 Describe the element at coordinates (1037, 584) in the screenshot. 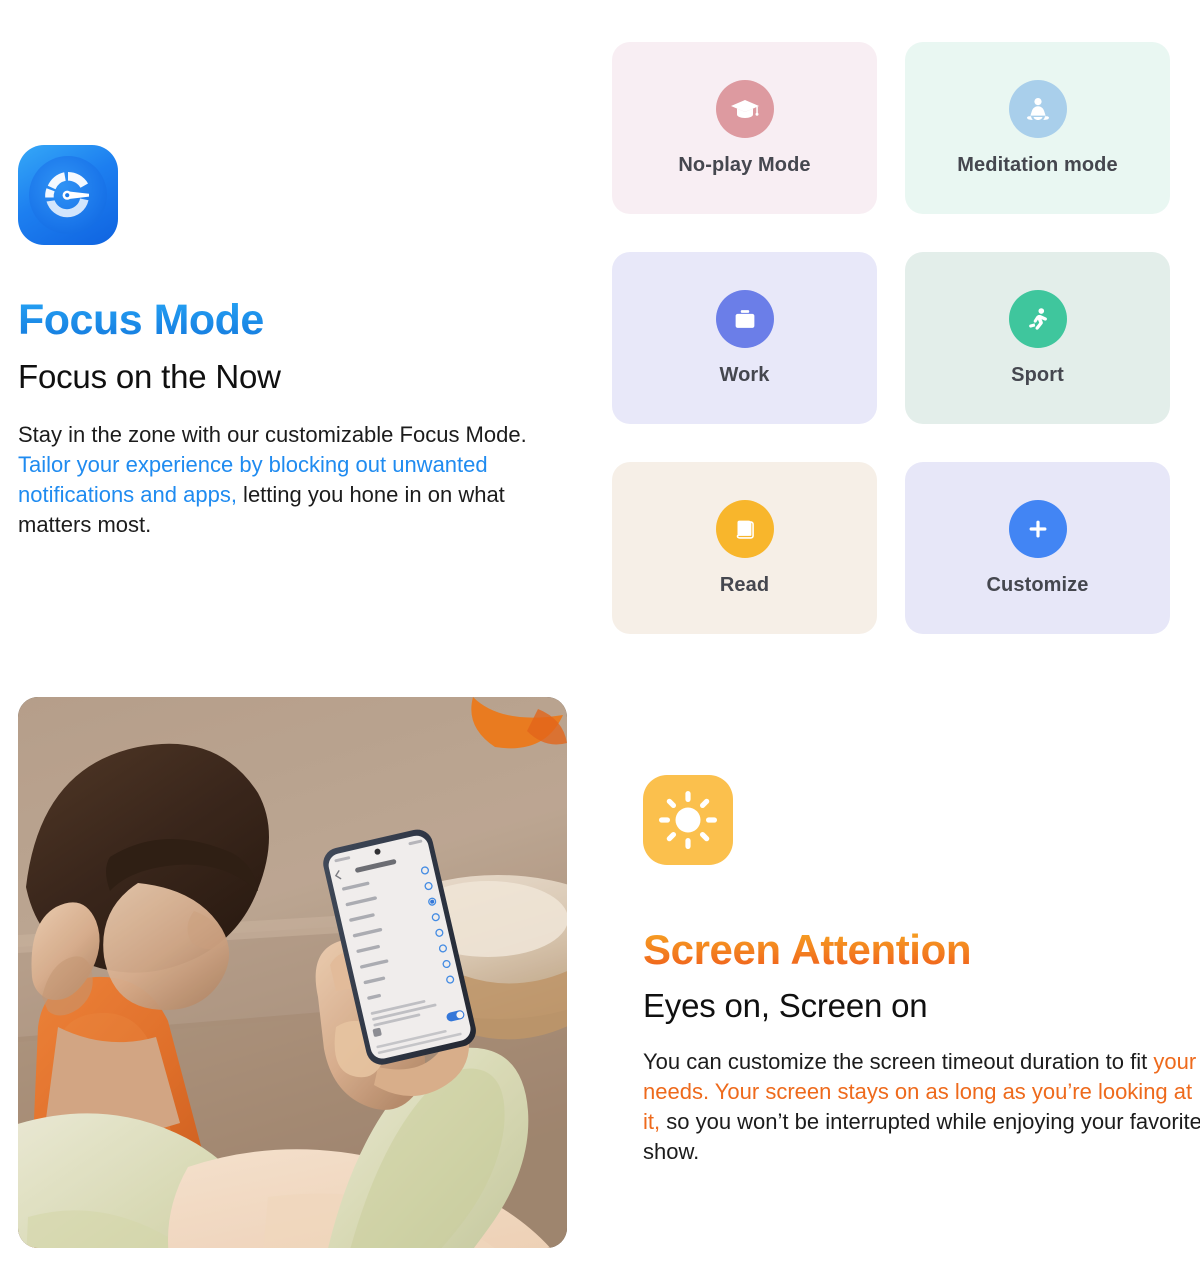

I see `mode-card-label: Customize` at that location.